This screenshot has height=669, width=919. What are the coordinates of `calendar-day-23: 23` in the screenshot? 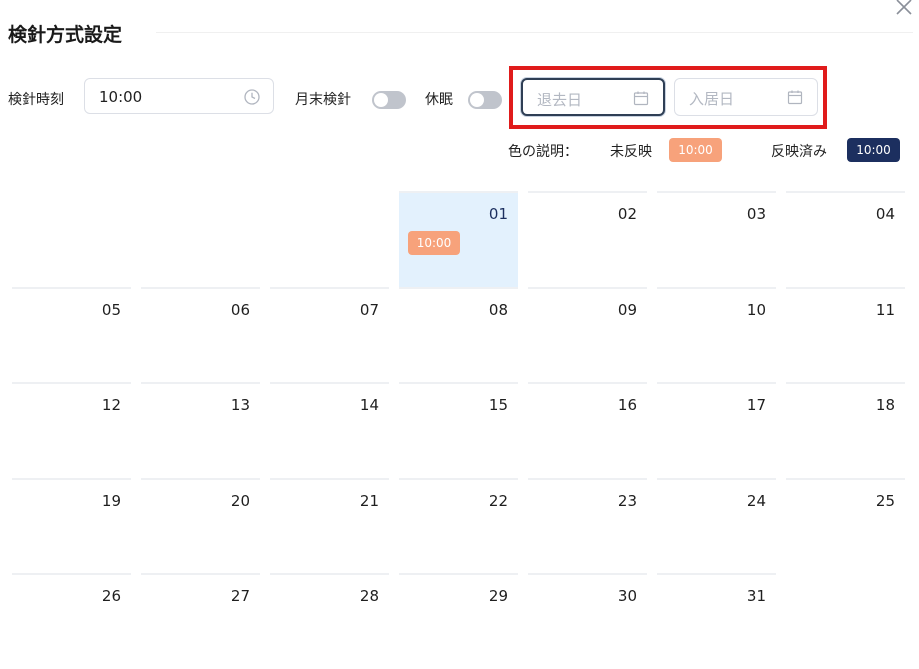 It's located at (587, 526).